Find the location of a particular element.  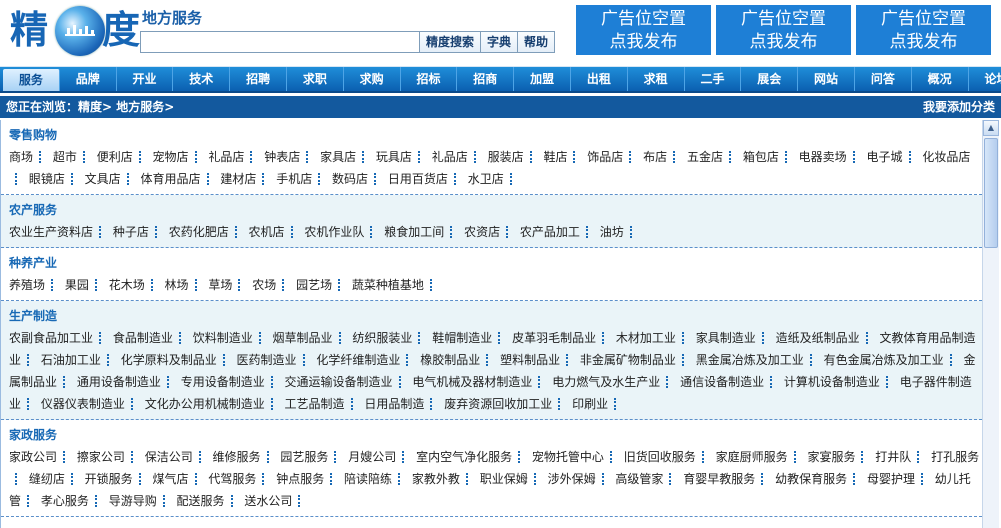

category-link: 擦家公司 is located at coordinates (109, 457).